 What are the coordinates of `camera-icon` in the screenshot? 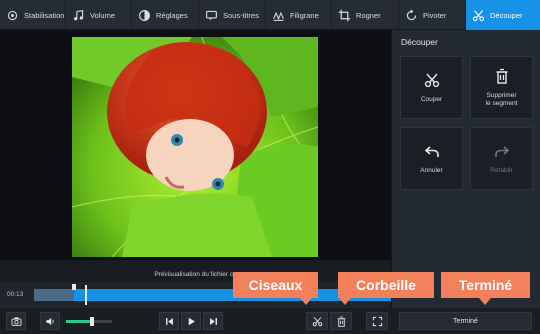 It's located at (16, 321).